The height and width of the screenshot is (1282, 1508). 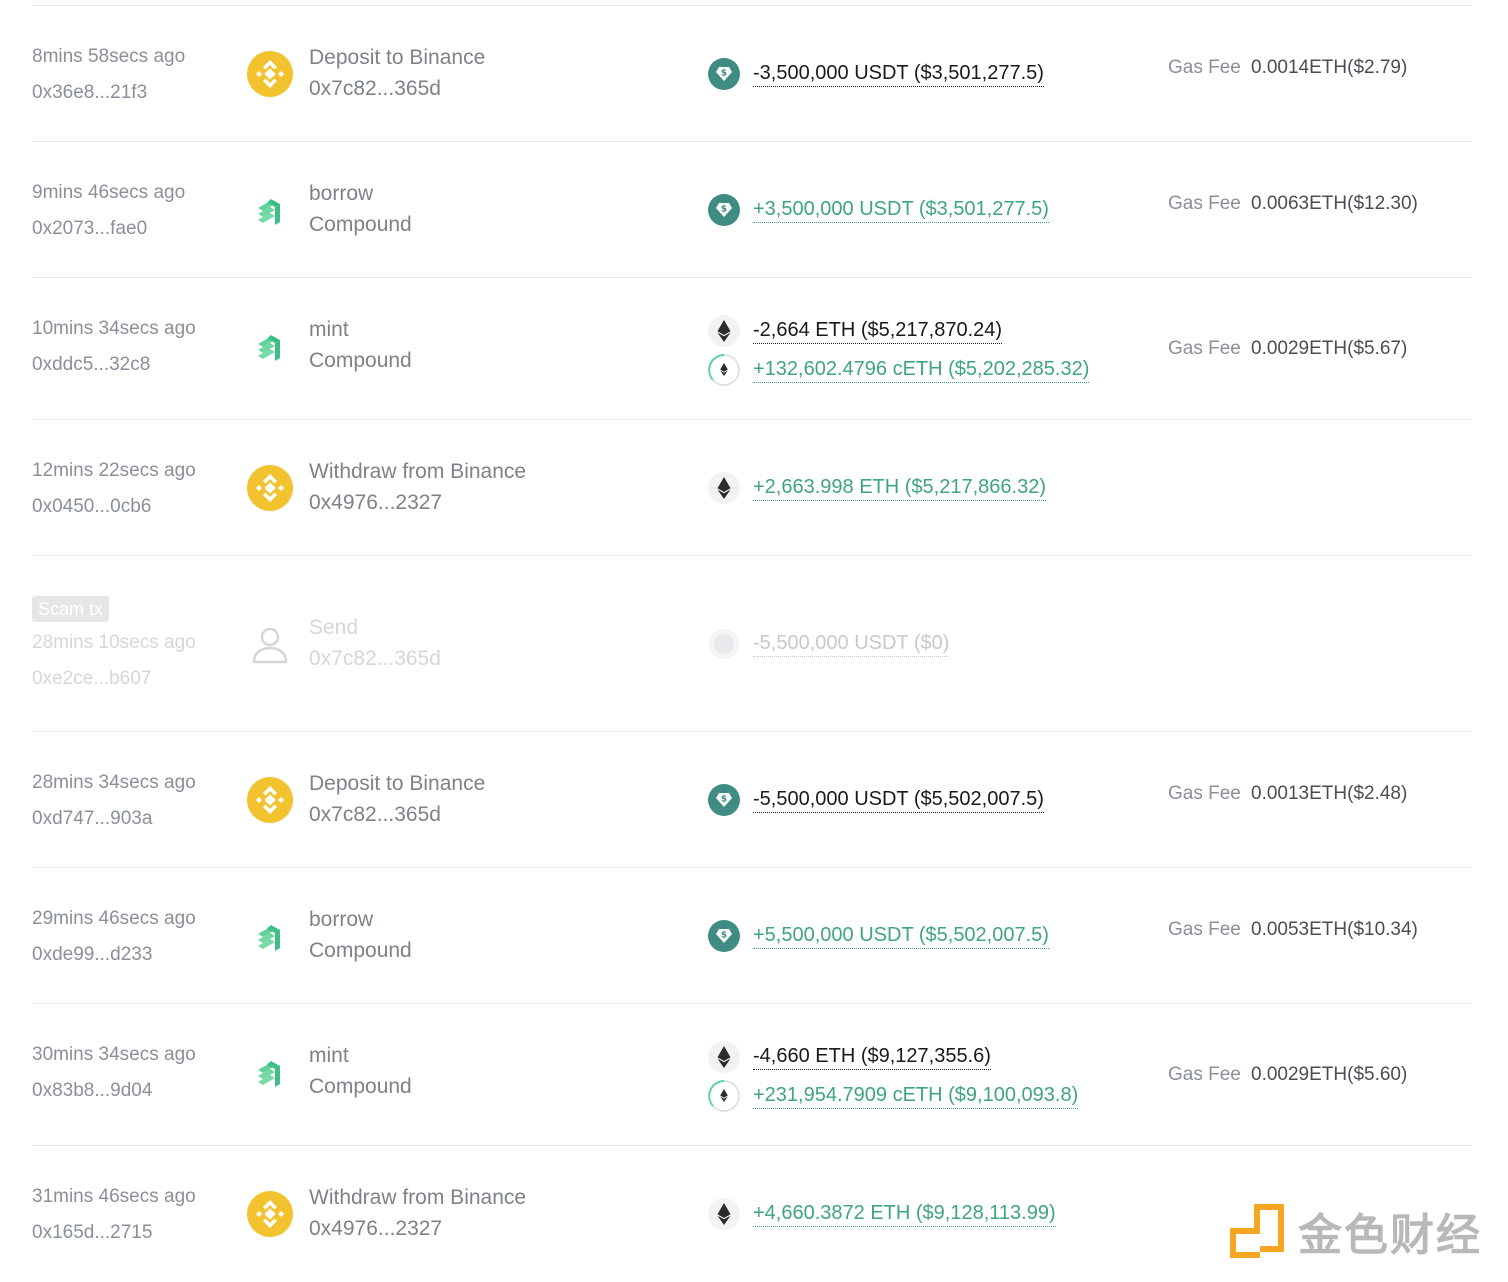 I want to click on token-amount: -2,664 ETH ($5,217,870.24), so click(x=855, y=331).